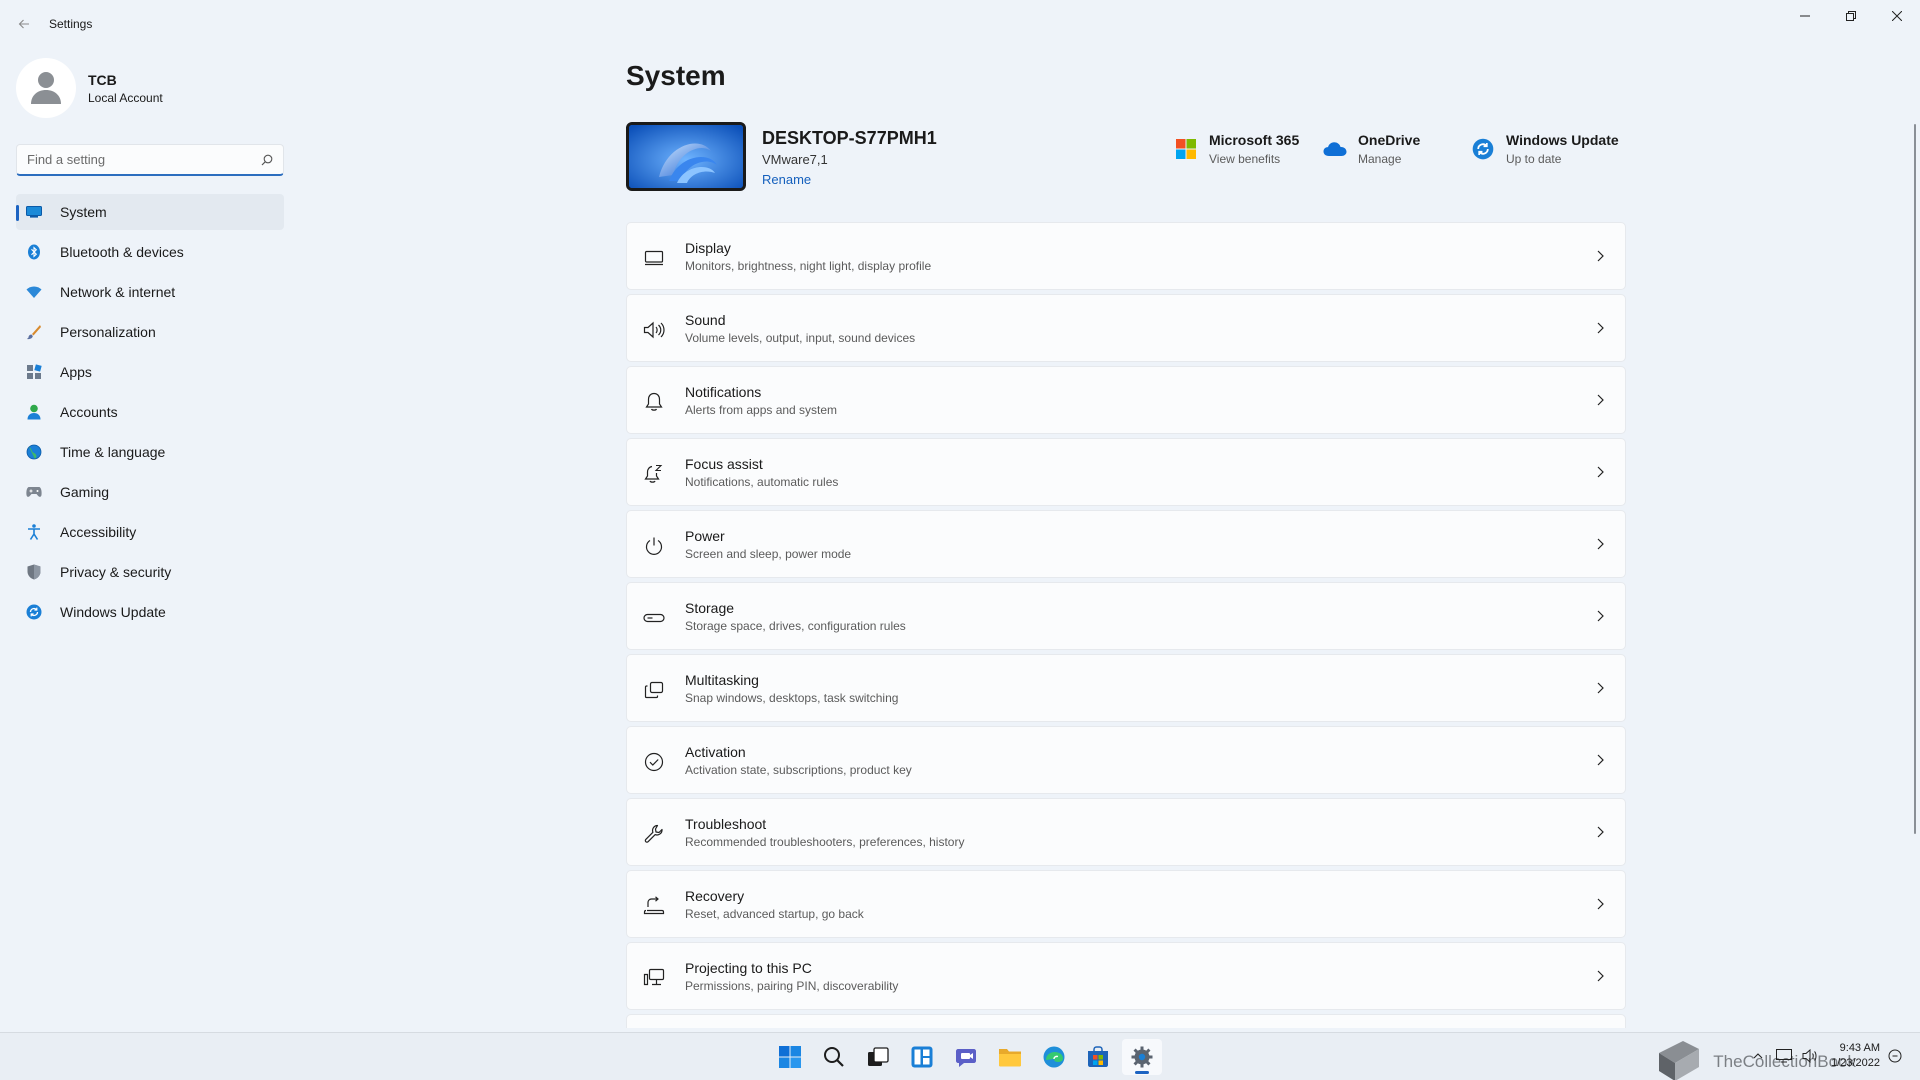  I want to click on sidebar-item-accounts: Accounts, so click(150, 412).